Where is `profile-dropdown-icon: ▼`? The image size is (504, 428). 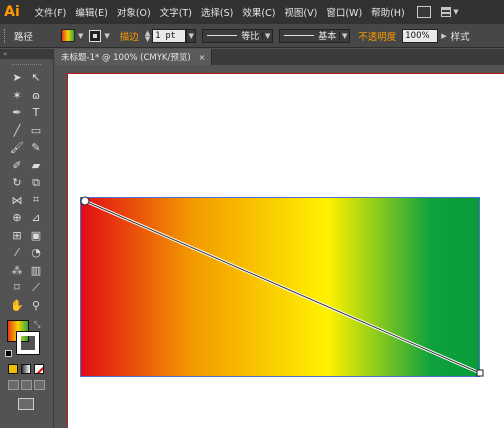
profile-dropdown-icon: ▼ is located at coordinates (267, 35).